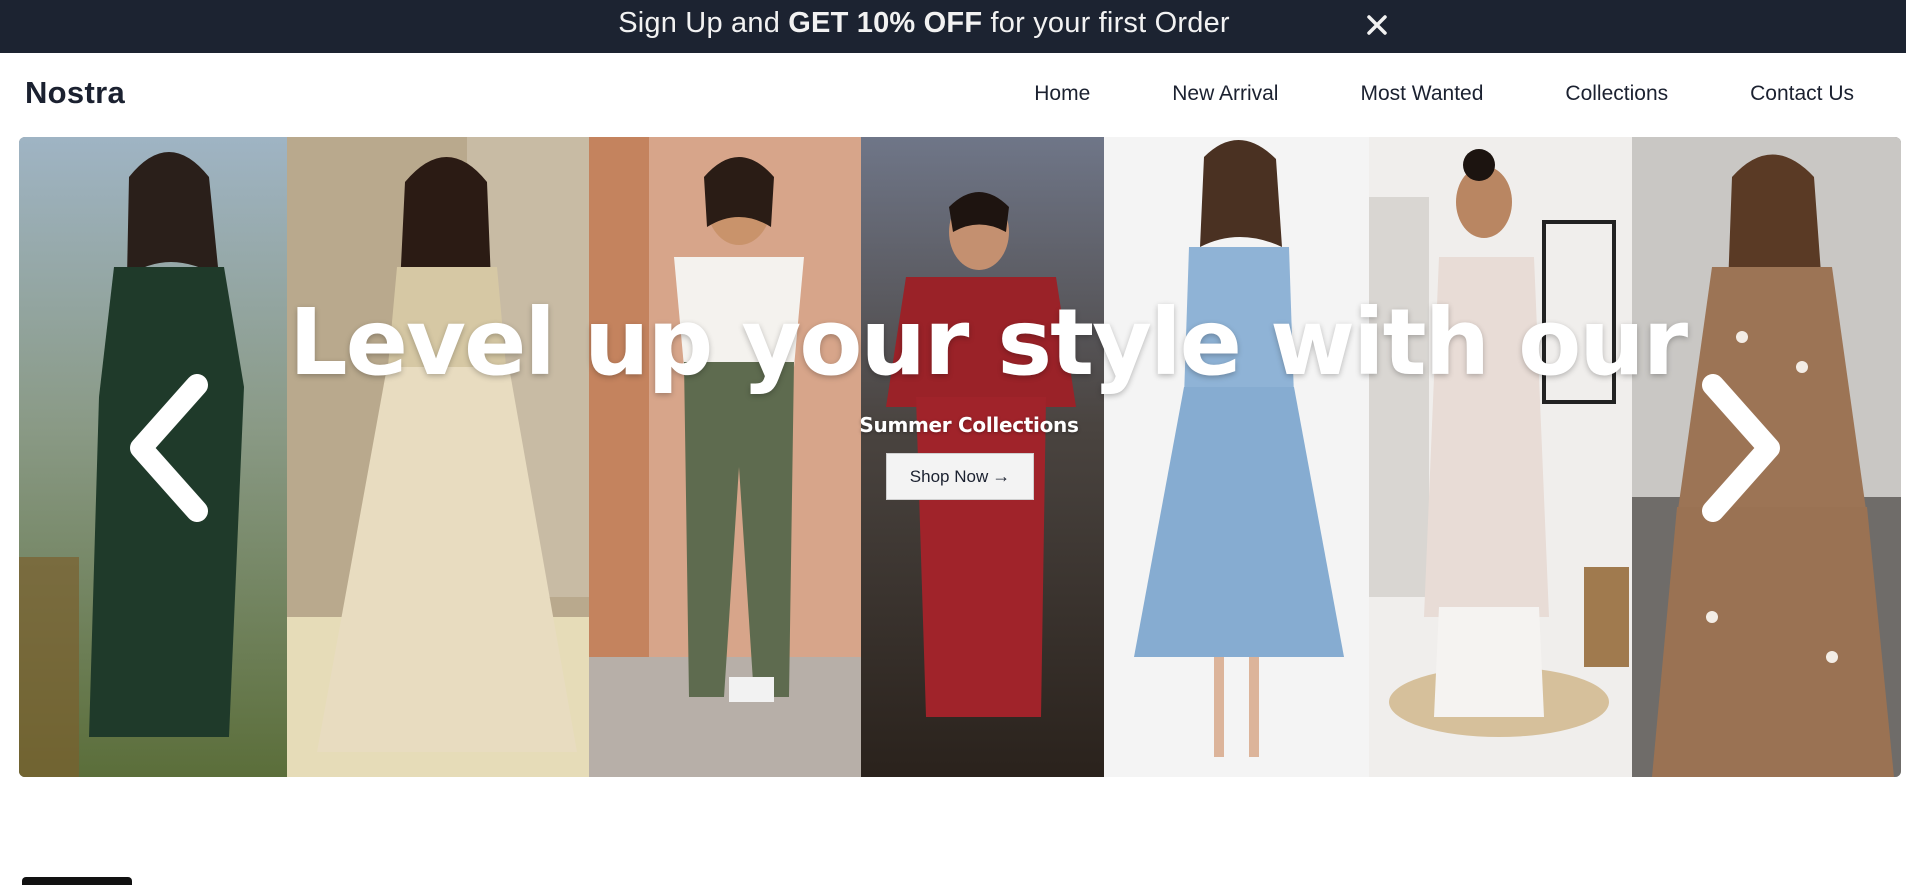  Describe the element at coordinates (1616, 94) in the screenshot. I see `nav-link-collections: Collections` at that location.